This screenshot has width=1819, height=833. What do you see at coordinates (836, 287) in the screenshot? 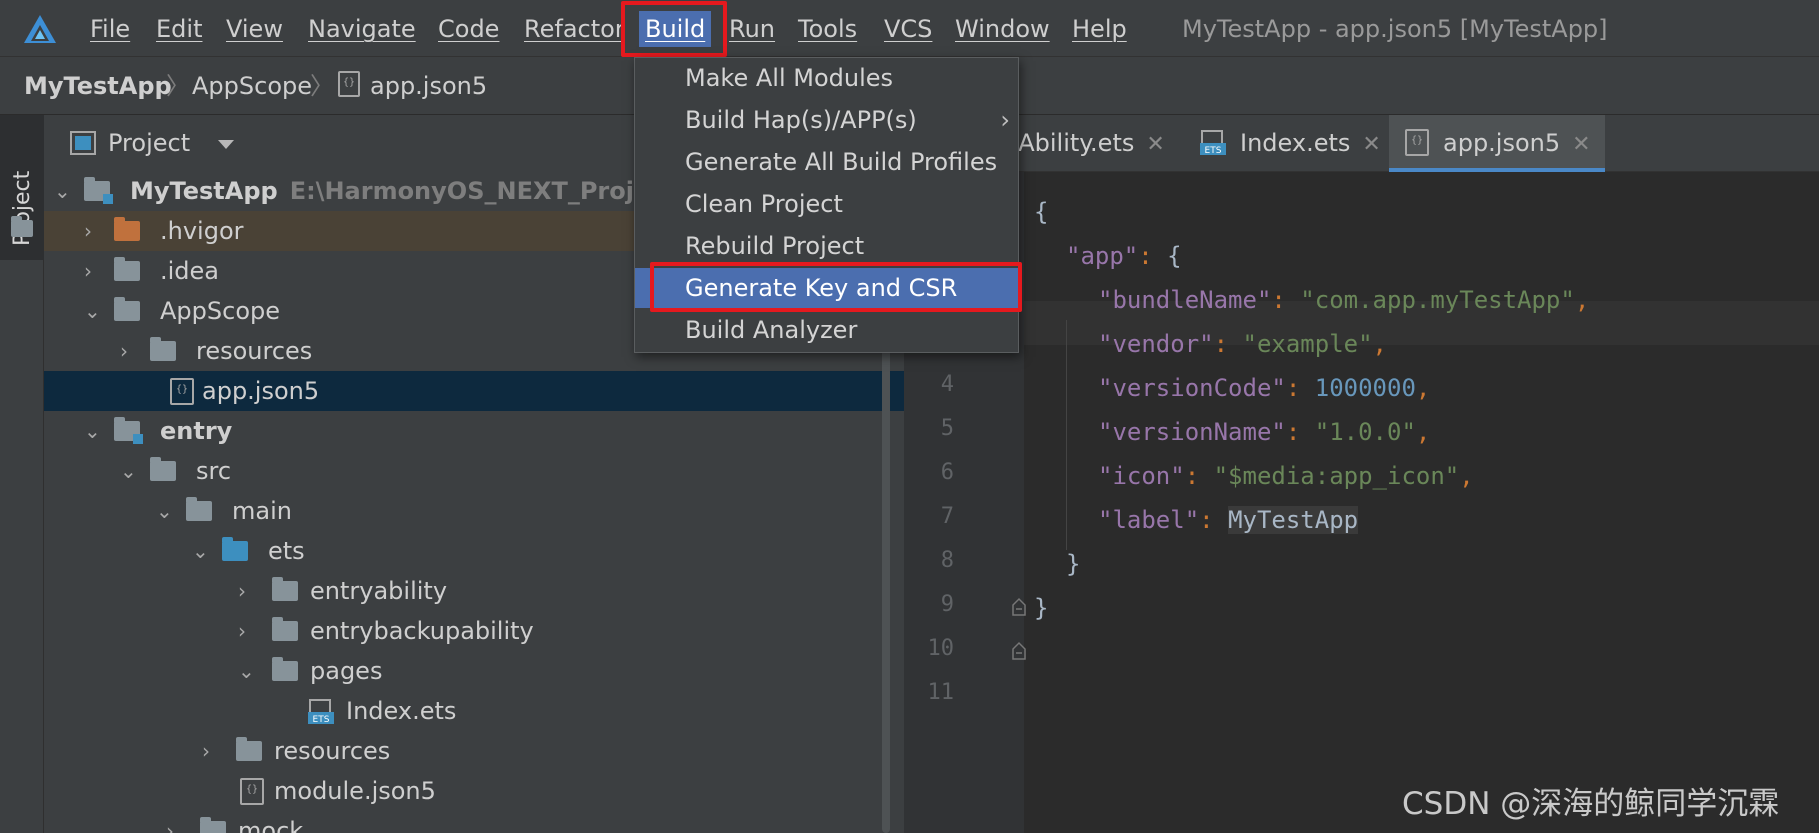
I see `generate-key-highlight-box` at bounding box center [836, 287].